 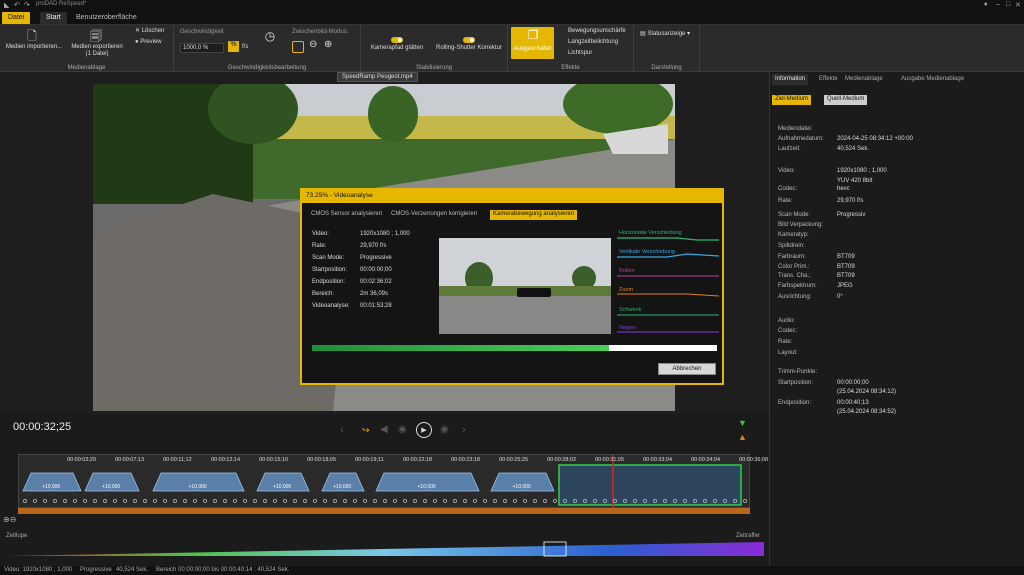 I want to click on tab-ui: Benutzeroberfläche, so click(x=106, y=18).